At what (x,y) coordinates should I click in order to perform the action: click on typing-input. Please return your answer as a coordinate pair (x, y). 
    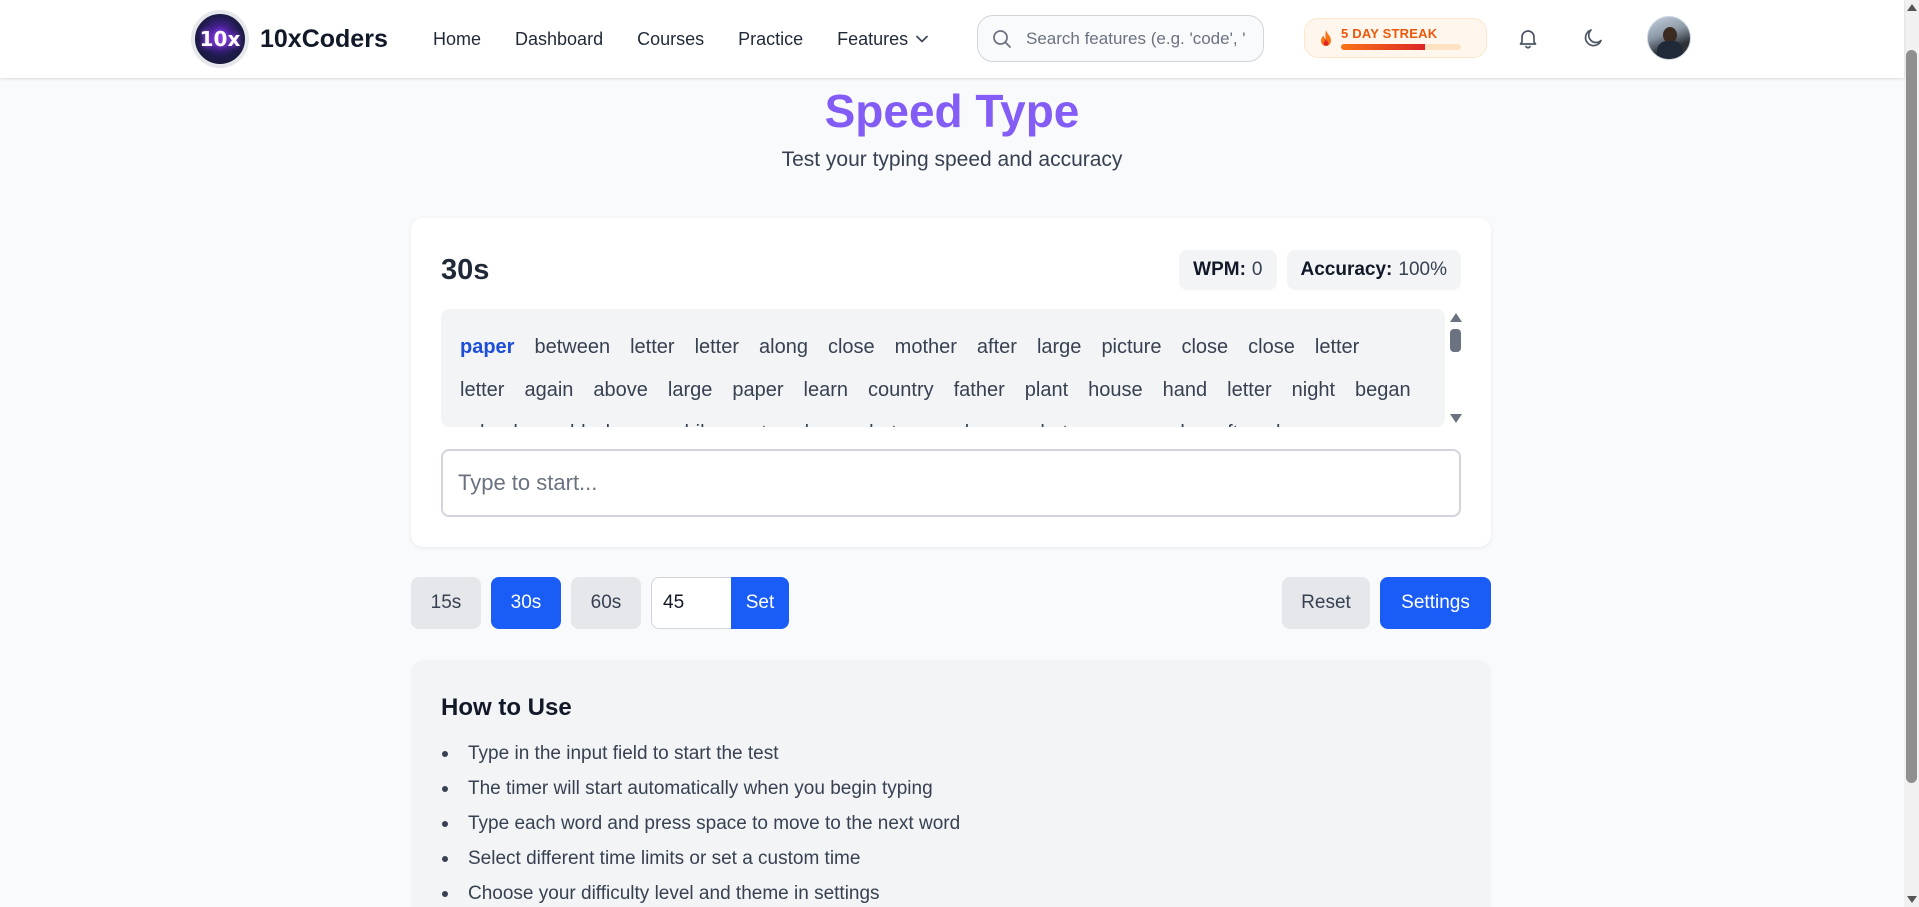
    Looking at the image, I should click on (951, 483).